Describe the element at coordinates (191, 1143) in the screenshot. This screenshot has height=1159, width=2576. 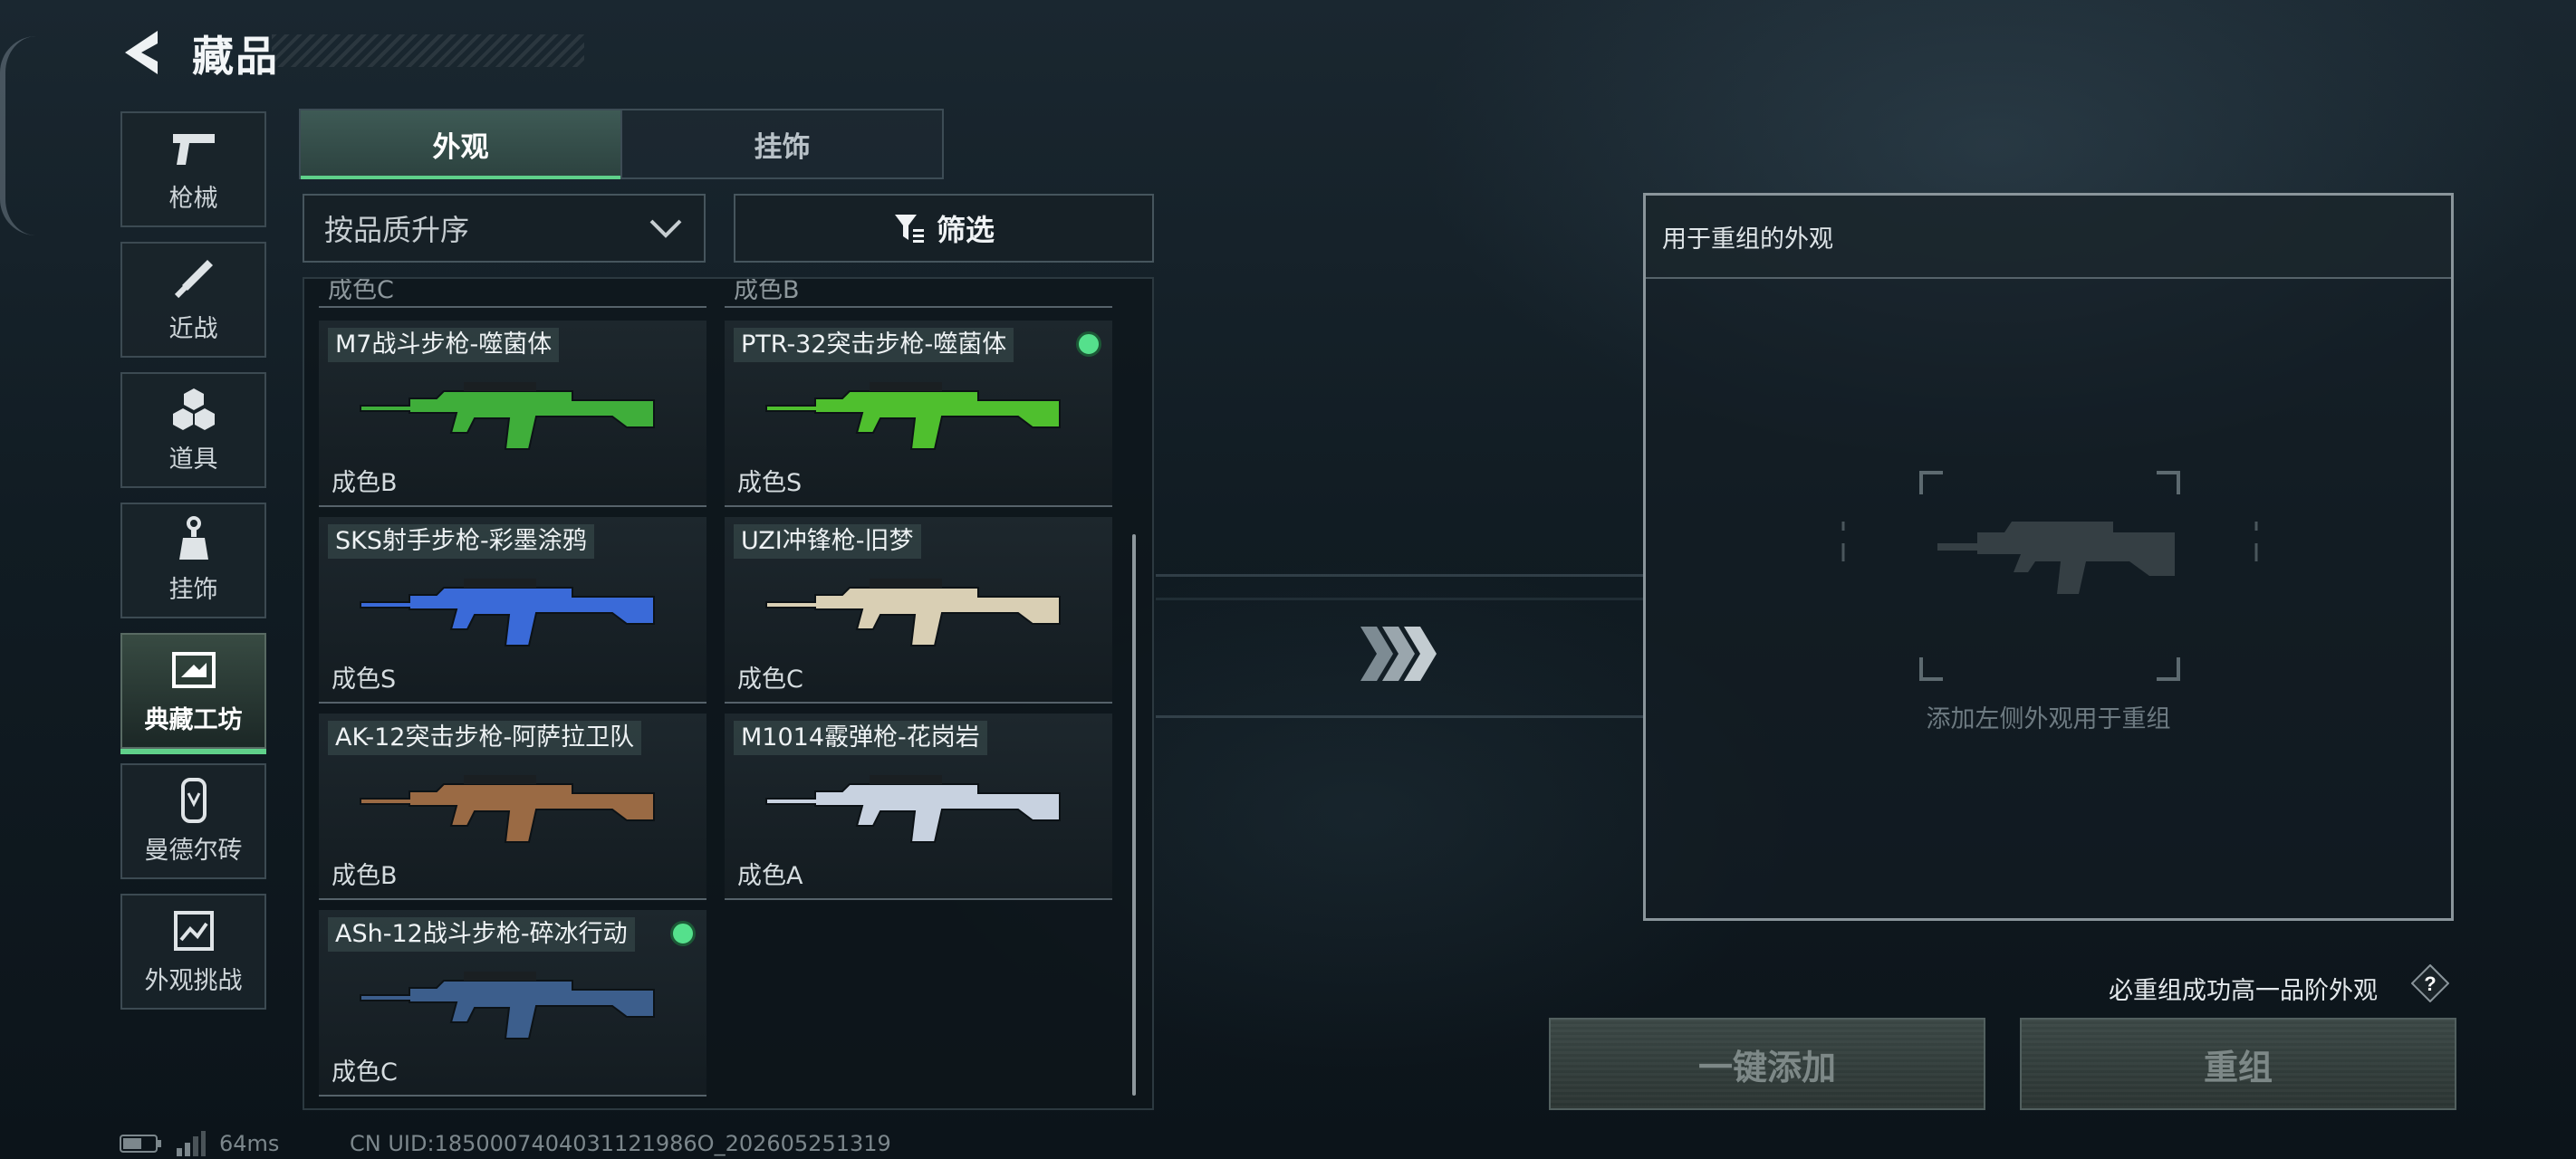
I see `signal-icon` at that location.